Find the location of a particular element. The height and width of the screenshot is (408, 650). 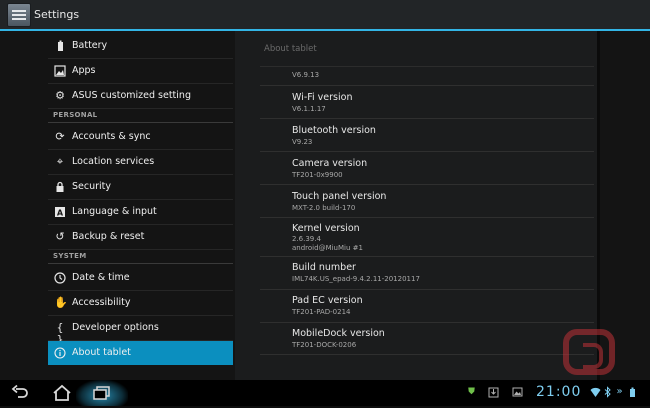

row-value: V6.1.1.17 is located at coordinates (309, 109).